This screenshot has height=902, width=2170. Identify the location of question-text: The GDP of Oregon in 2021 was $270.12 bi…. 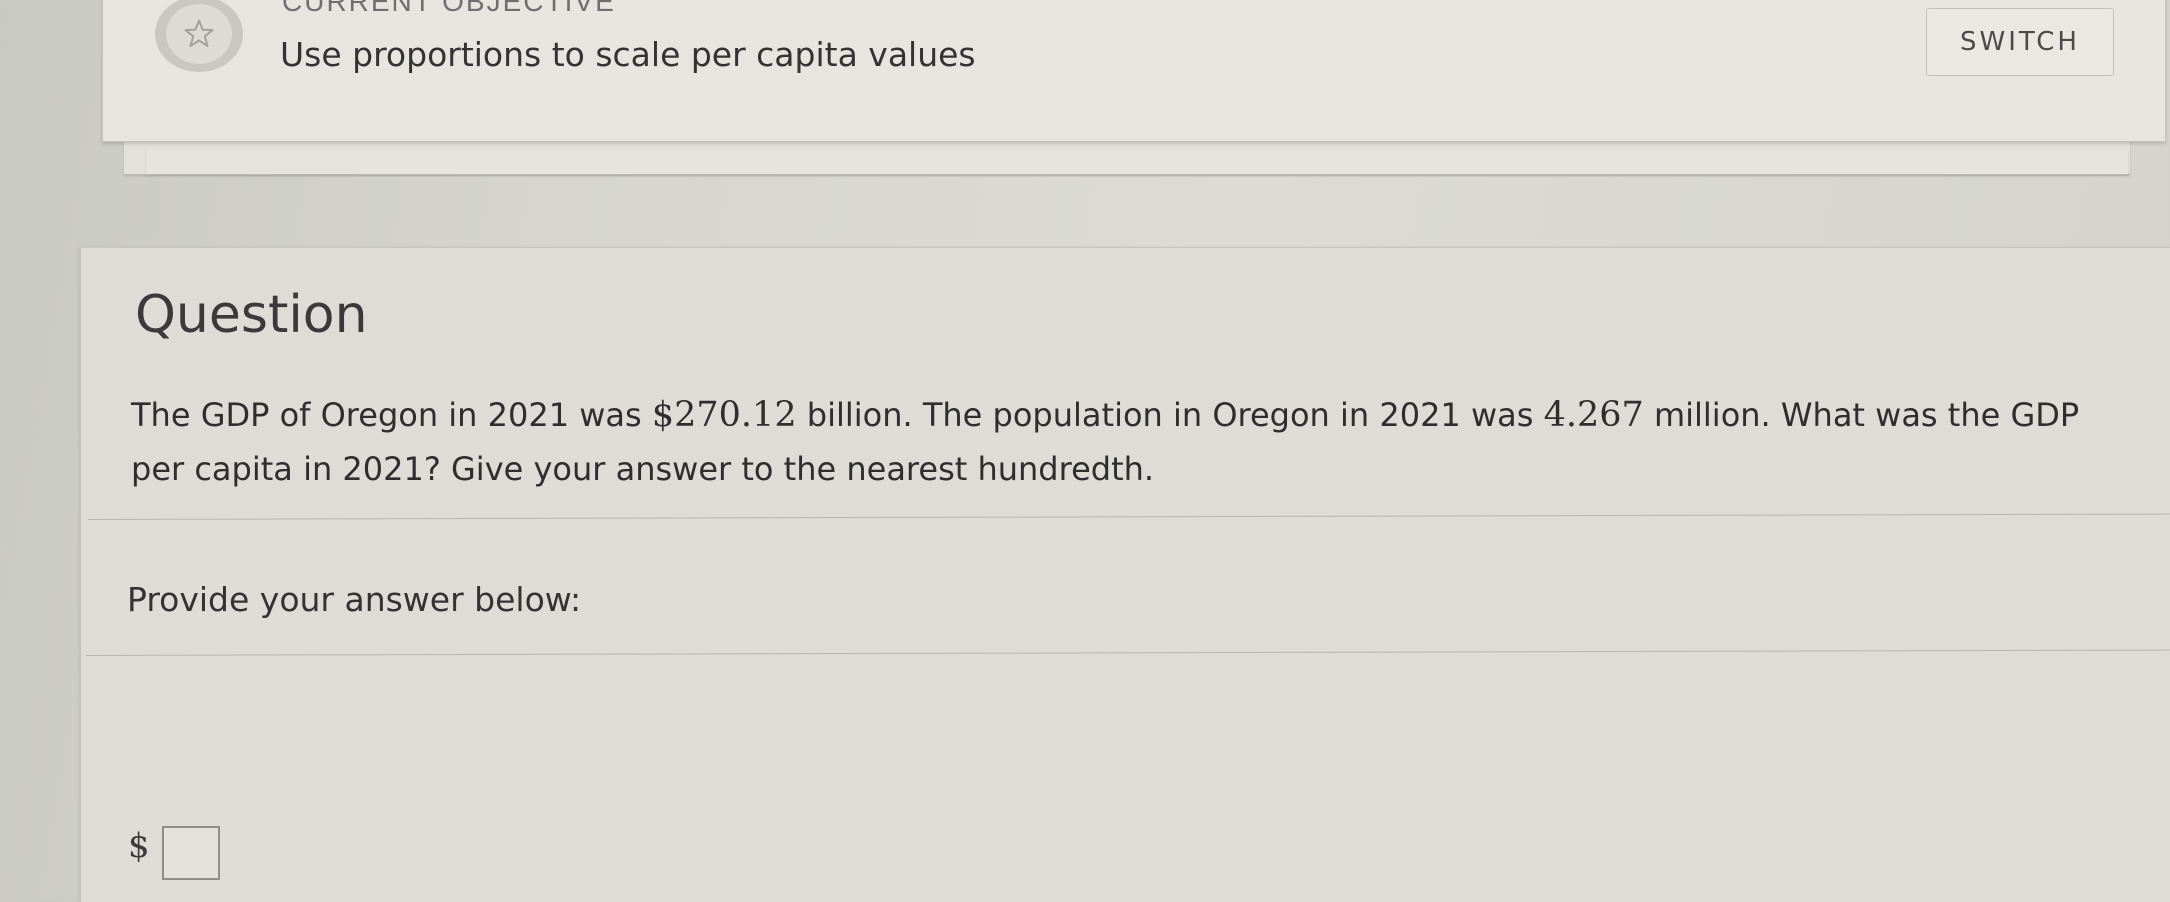
(1123, 442).